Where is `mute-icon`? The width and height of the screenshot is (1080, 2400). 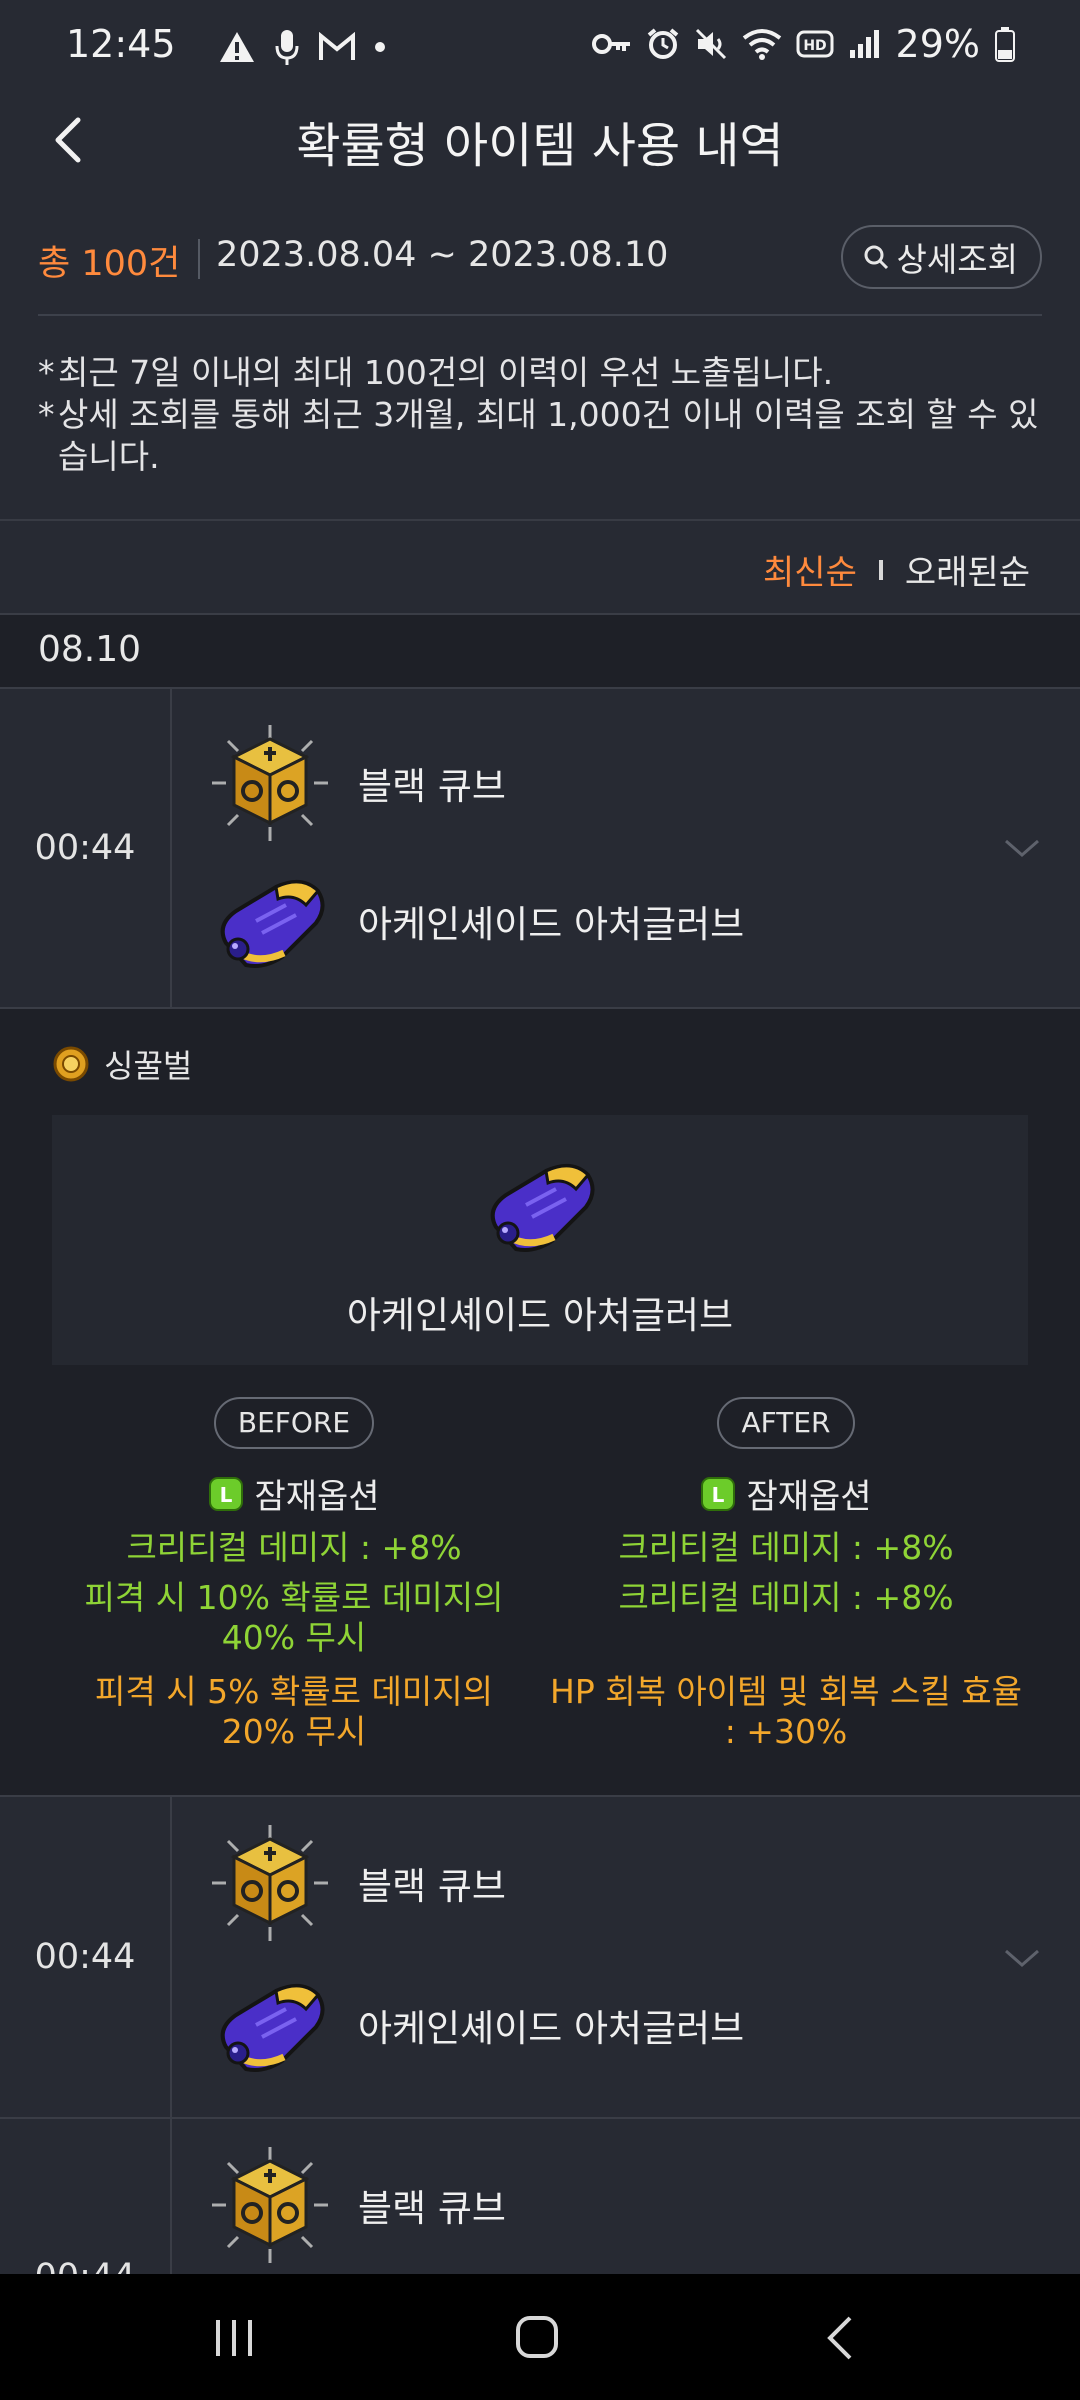 mute-icon is located at coordinates (710, 44).